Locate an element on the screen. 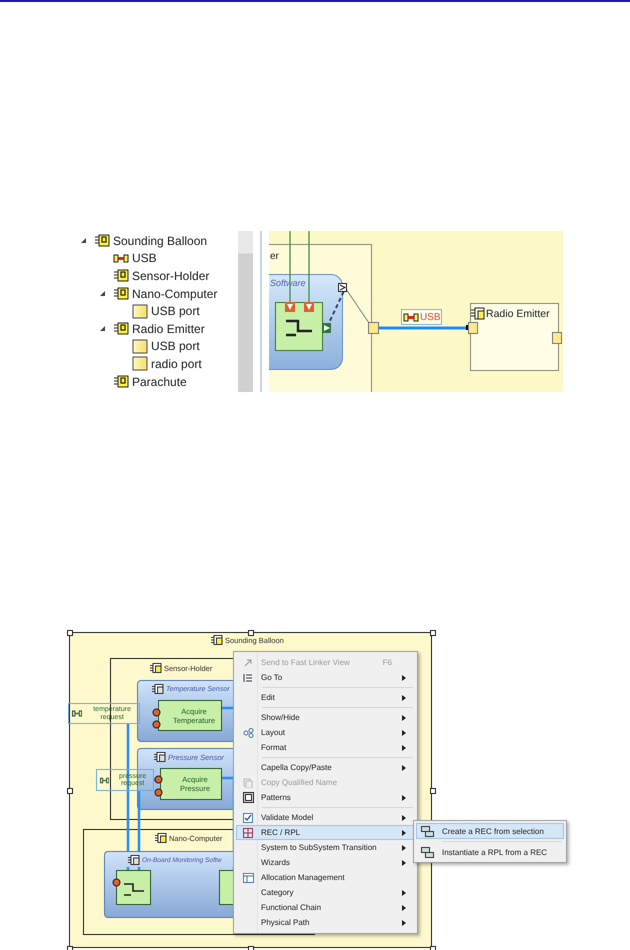 Image resolution: width=630 pixels, height=950 pixels. component-label: Radio Emitter is located at coordinates (518, 314).